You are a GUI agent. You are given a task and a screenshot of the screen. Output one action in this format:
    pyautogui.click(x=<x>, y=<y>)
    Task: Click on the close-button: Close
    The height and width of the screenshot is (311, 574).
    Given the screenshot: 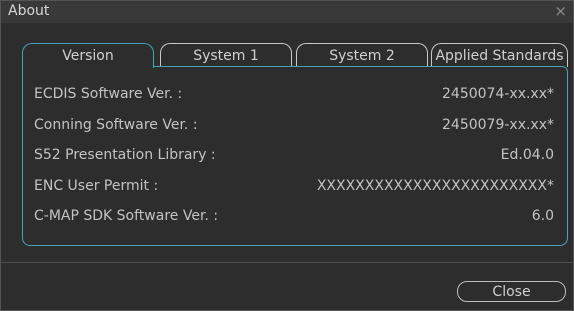 What is the action you would take?
    pyautogui.click(x=511, y=291)
    